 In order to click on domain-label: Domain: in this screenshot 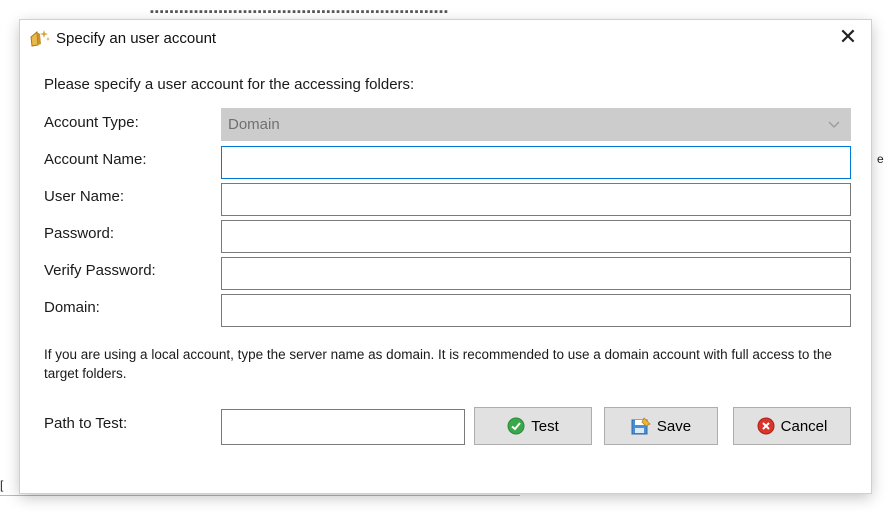, I will do `click(72, 307)`.